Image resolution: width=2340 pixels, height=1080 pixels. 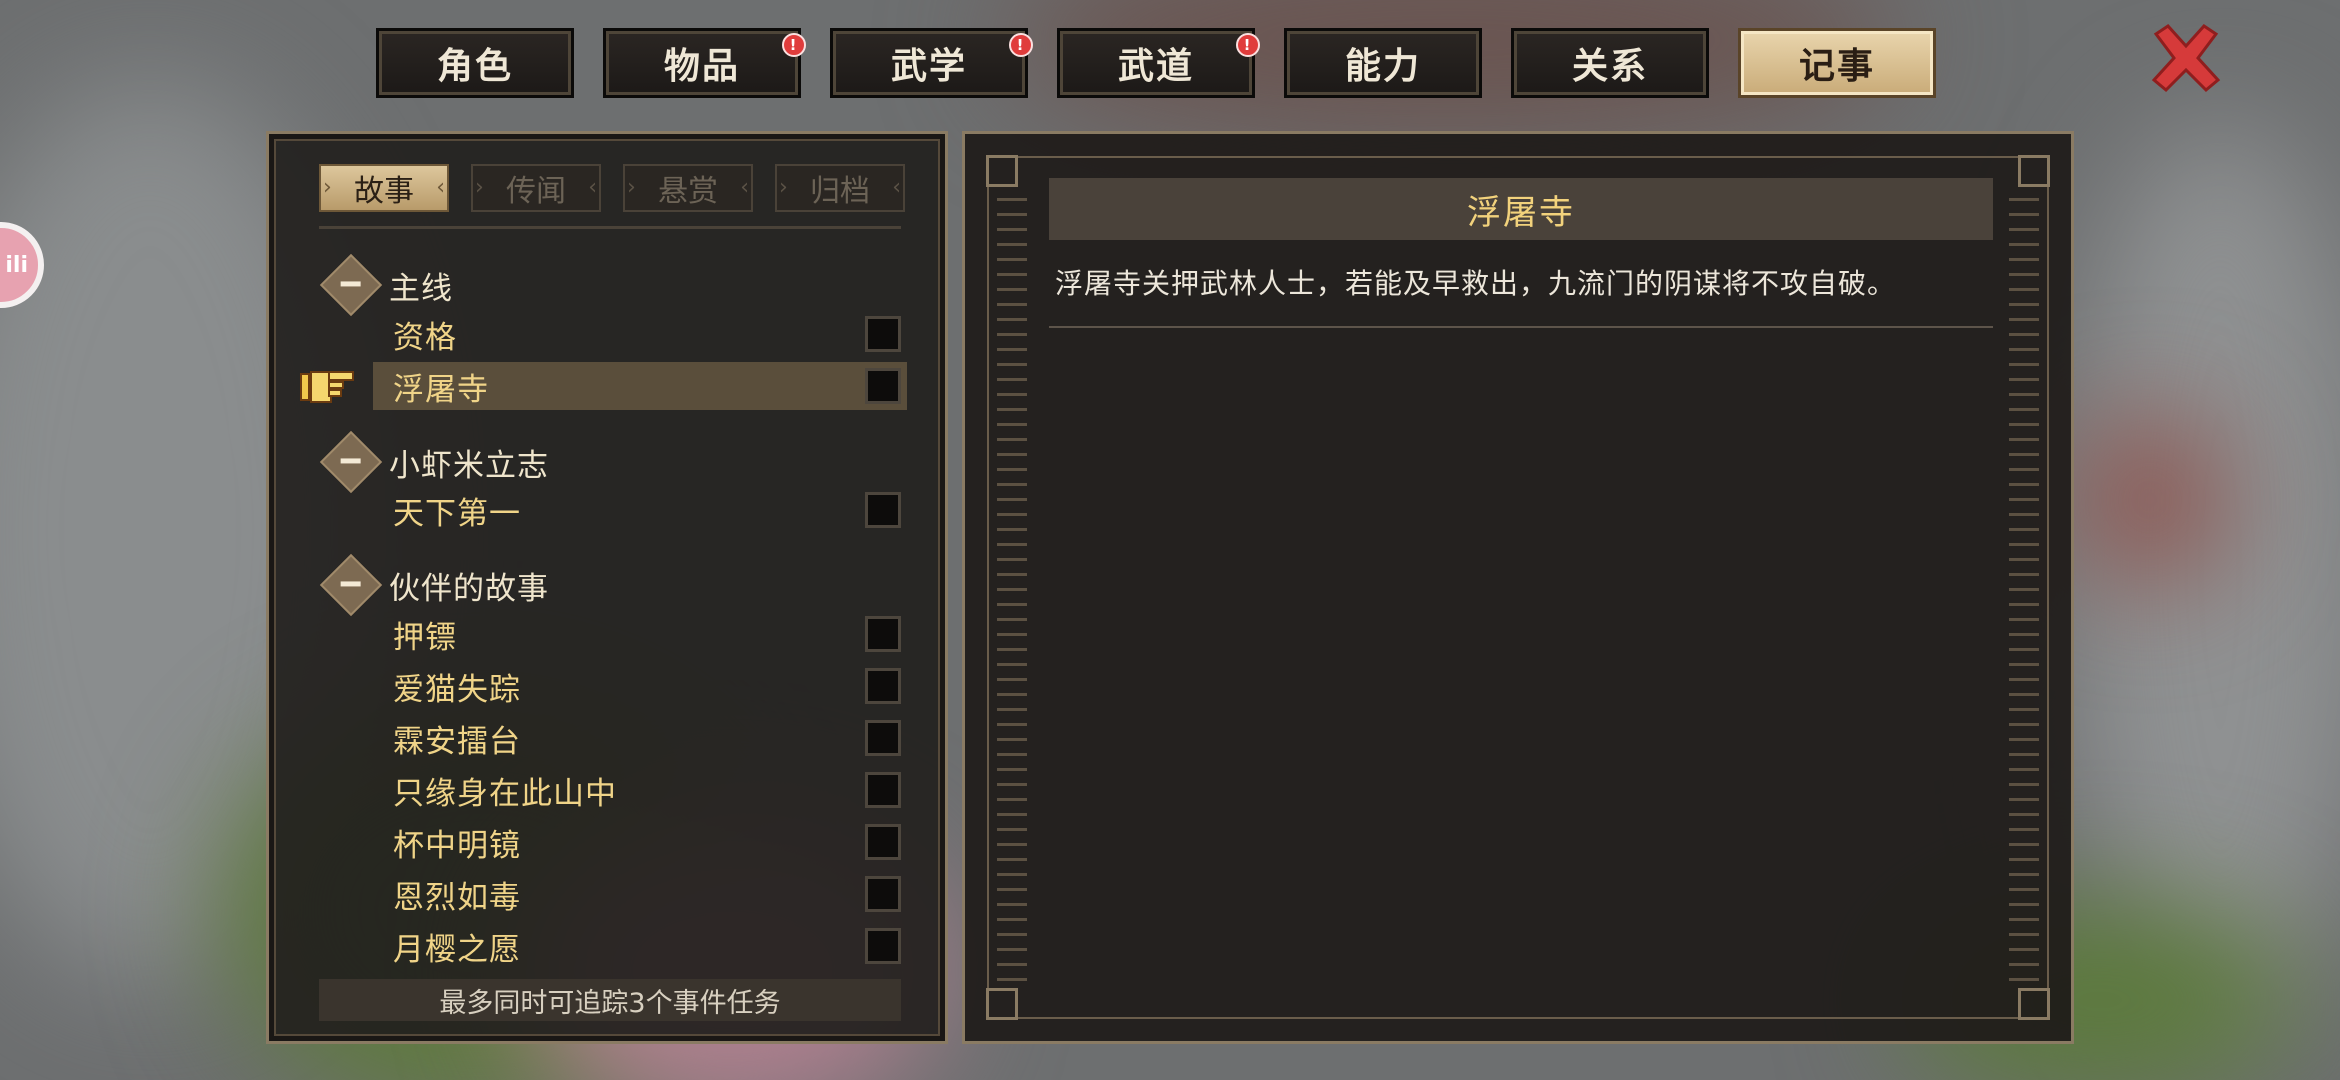 I want to click on tab-martial-arts: 武学!, so click(x=931, y=63).